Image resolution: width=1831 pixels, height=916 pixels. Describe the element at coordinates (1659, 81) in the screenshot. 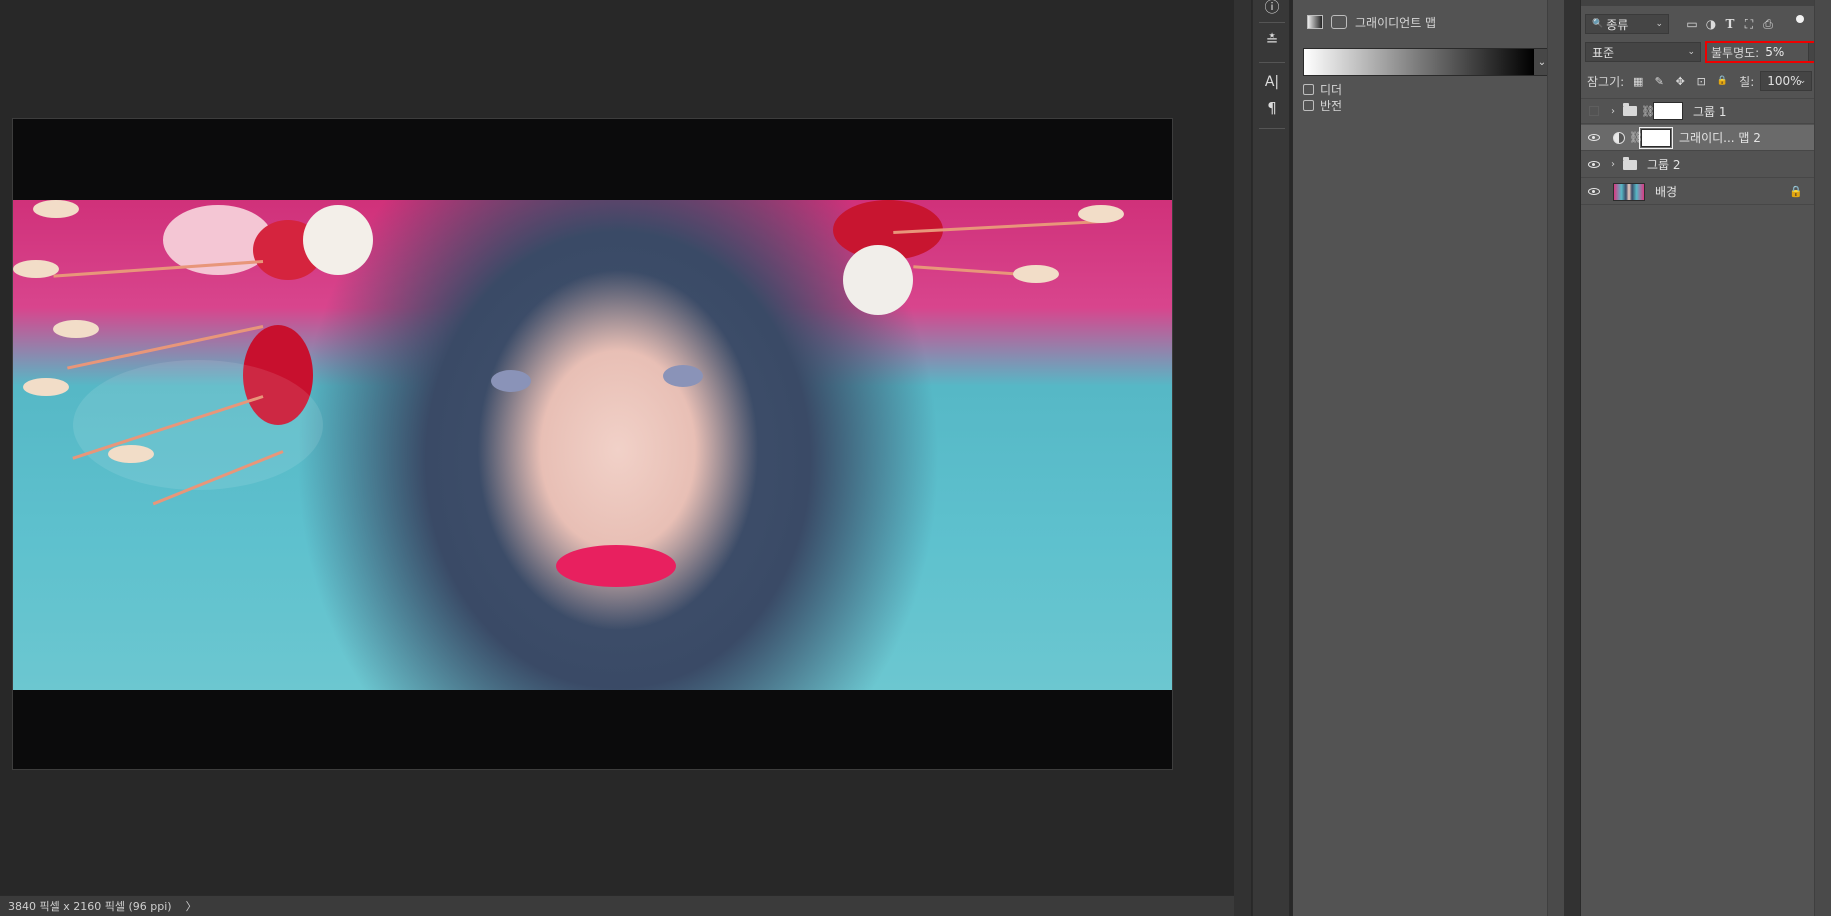

I see `lock-image-icon: ✎` at that location.